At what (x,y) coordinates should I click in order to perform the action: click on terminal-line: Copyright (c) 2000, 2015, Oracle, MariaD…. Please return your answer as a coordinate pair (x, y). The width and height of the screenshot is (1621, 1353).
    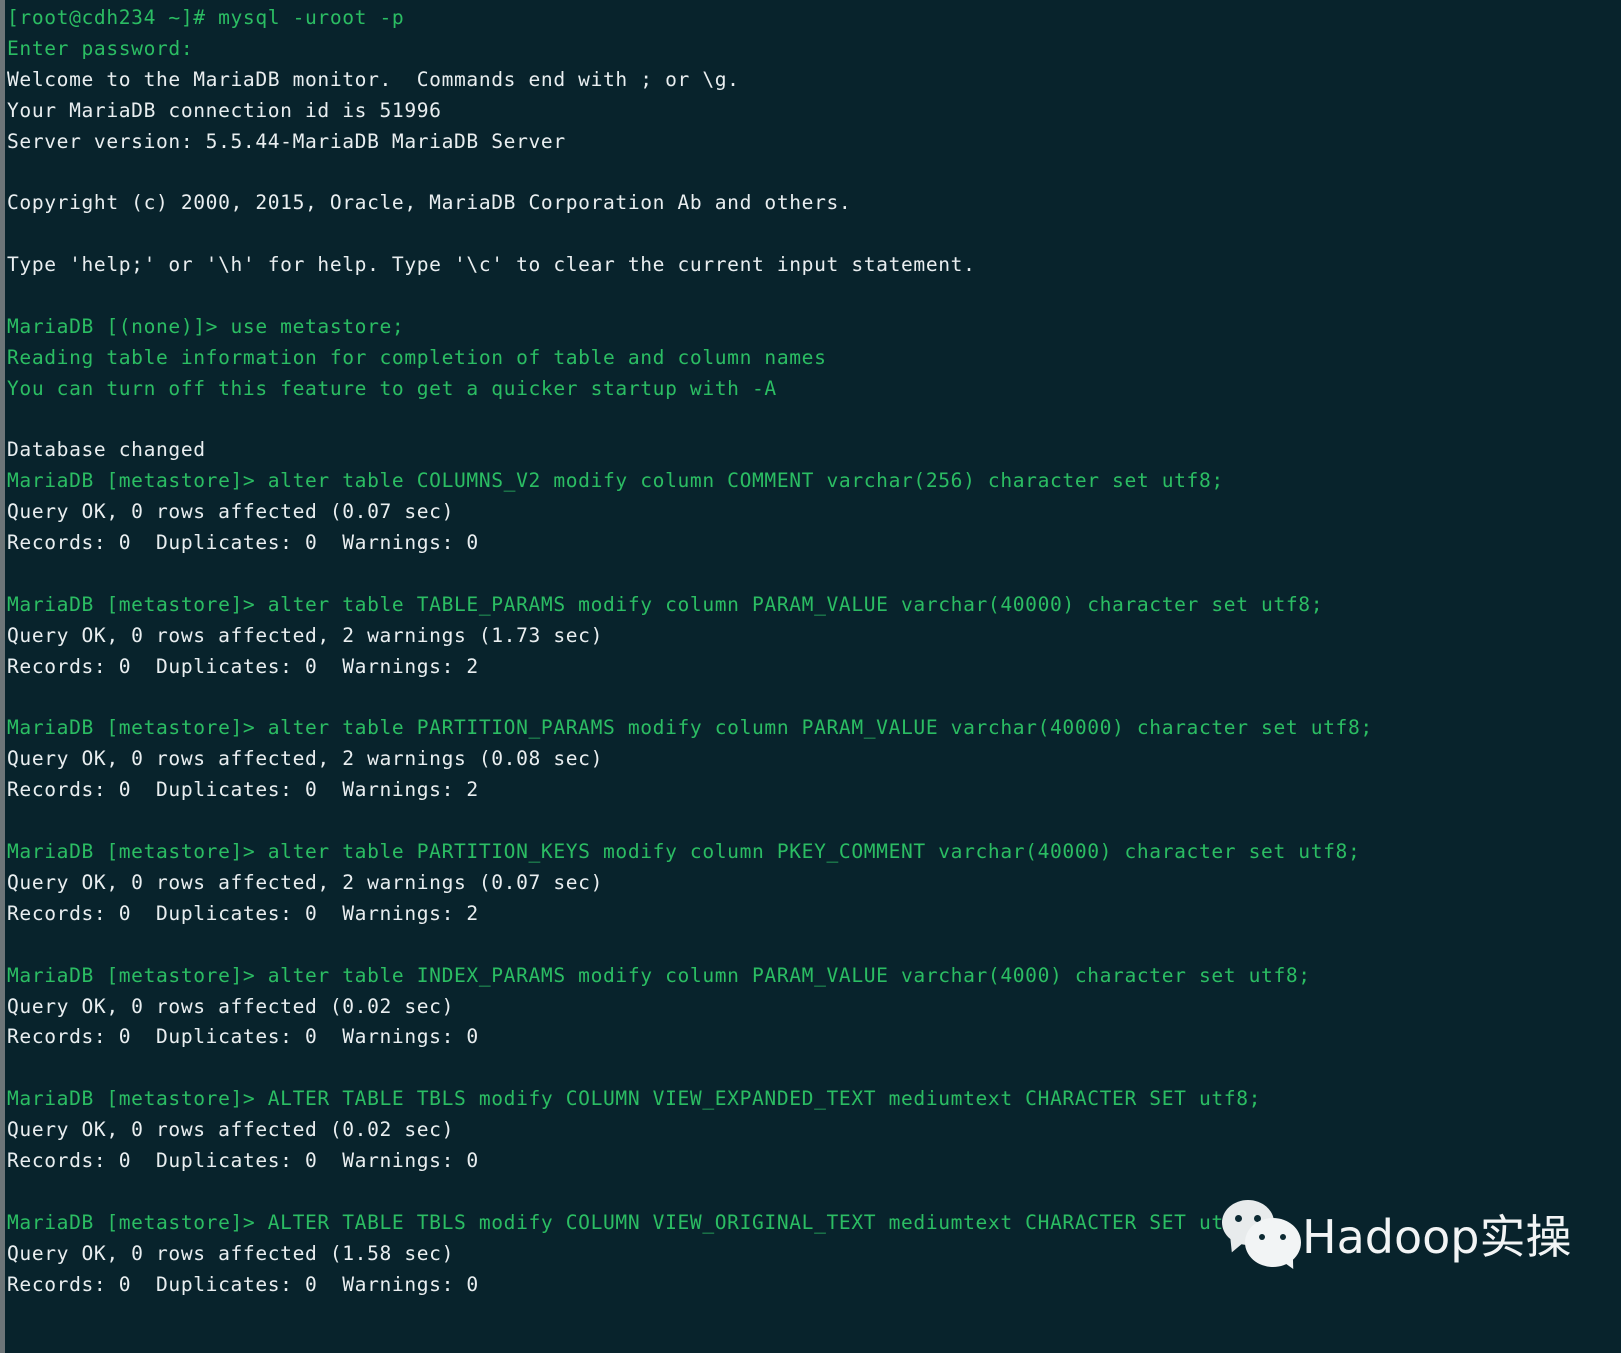
    Looking at the image, I should click on (429, 203).